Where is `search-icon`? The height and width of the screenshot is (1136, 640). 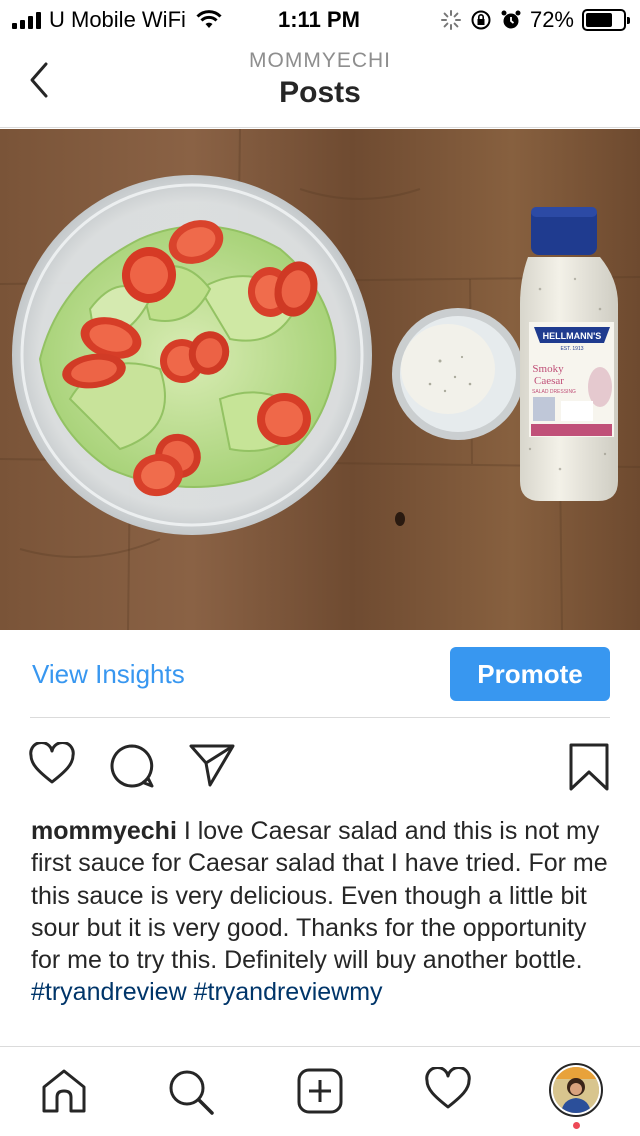 search-icon is located at coordinates (191, 1092).